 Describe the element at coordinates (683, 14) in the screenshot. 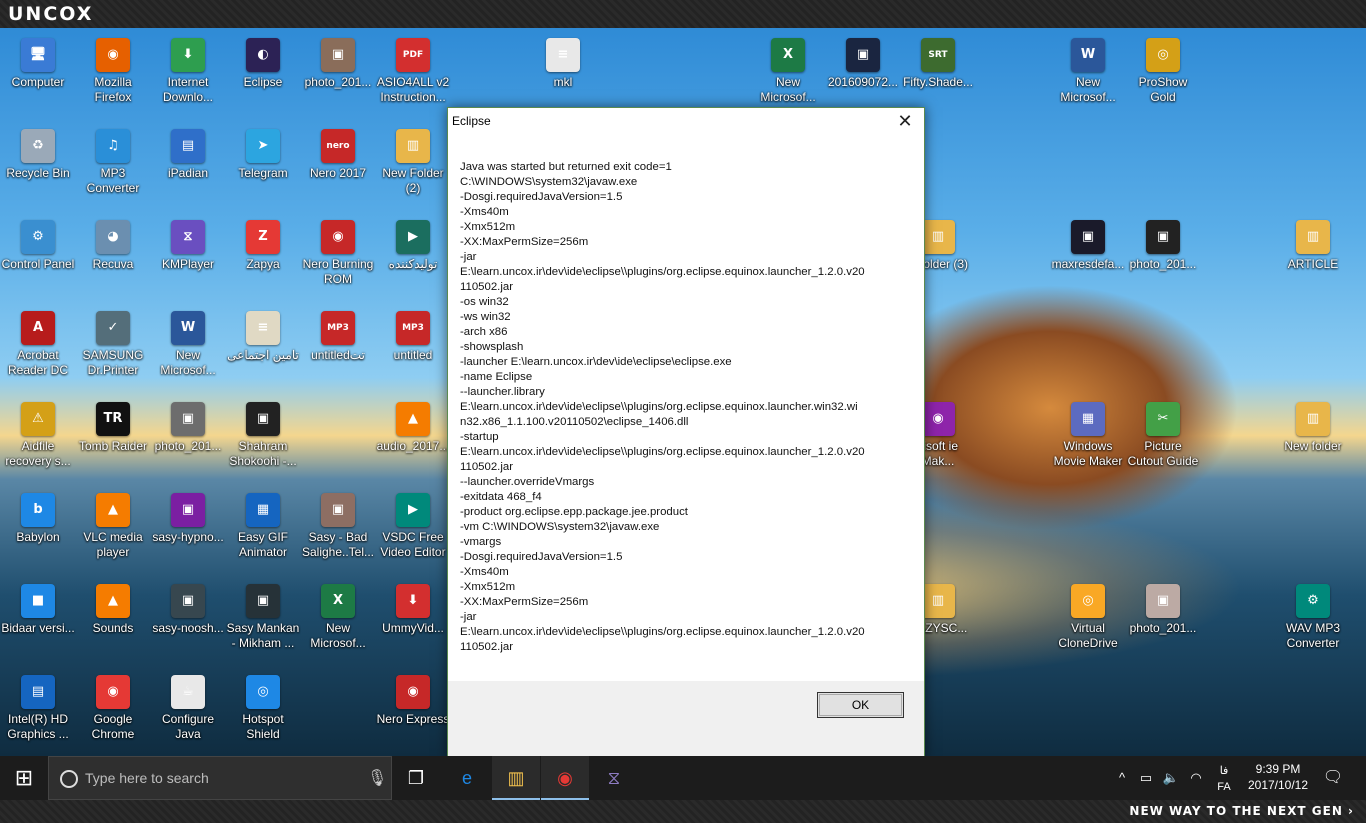

I see `top-branding-bar: UNCOX` at that location.